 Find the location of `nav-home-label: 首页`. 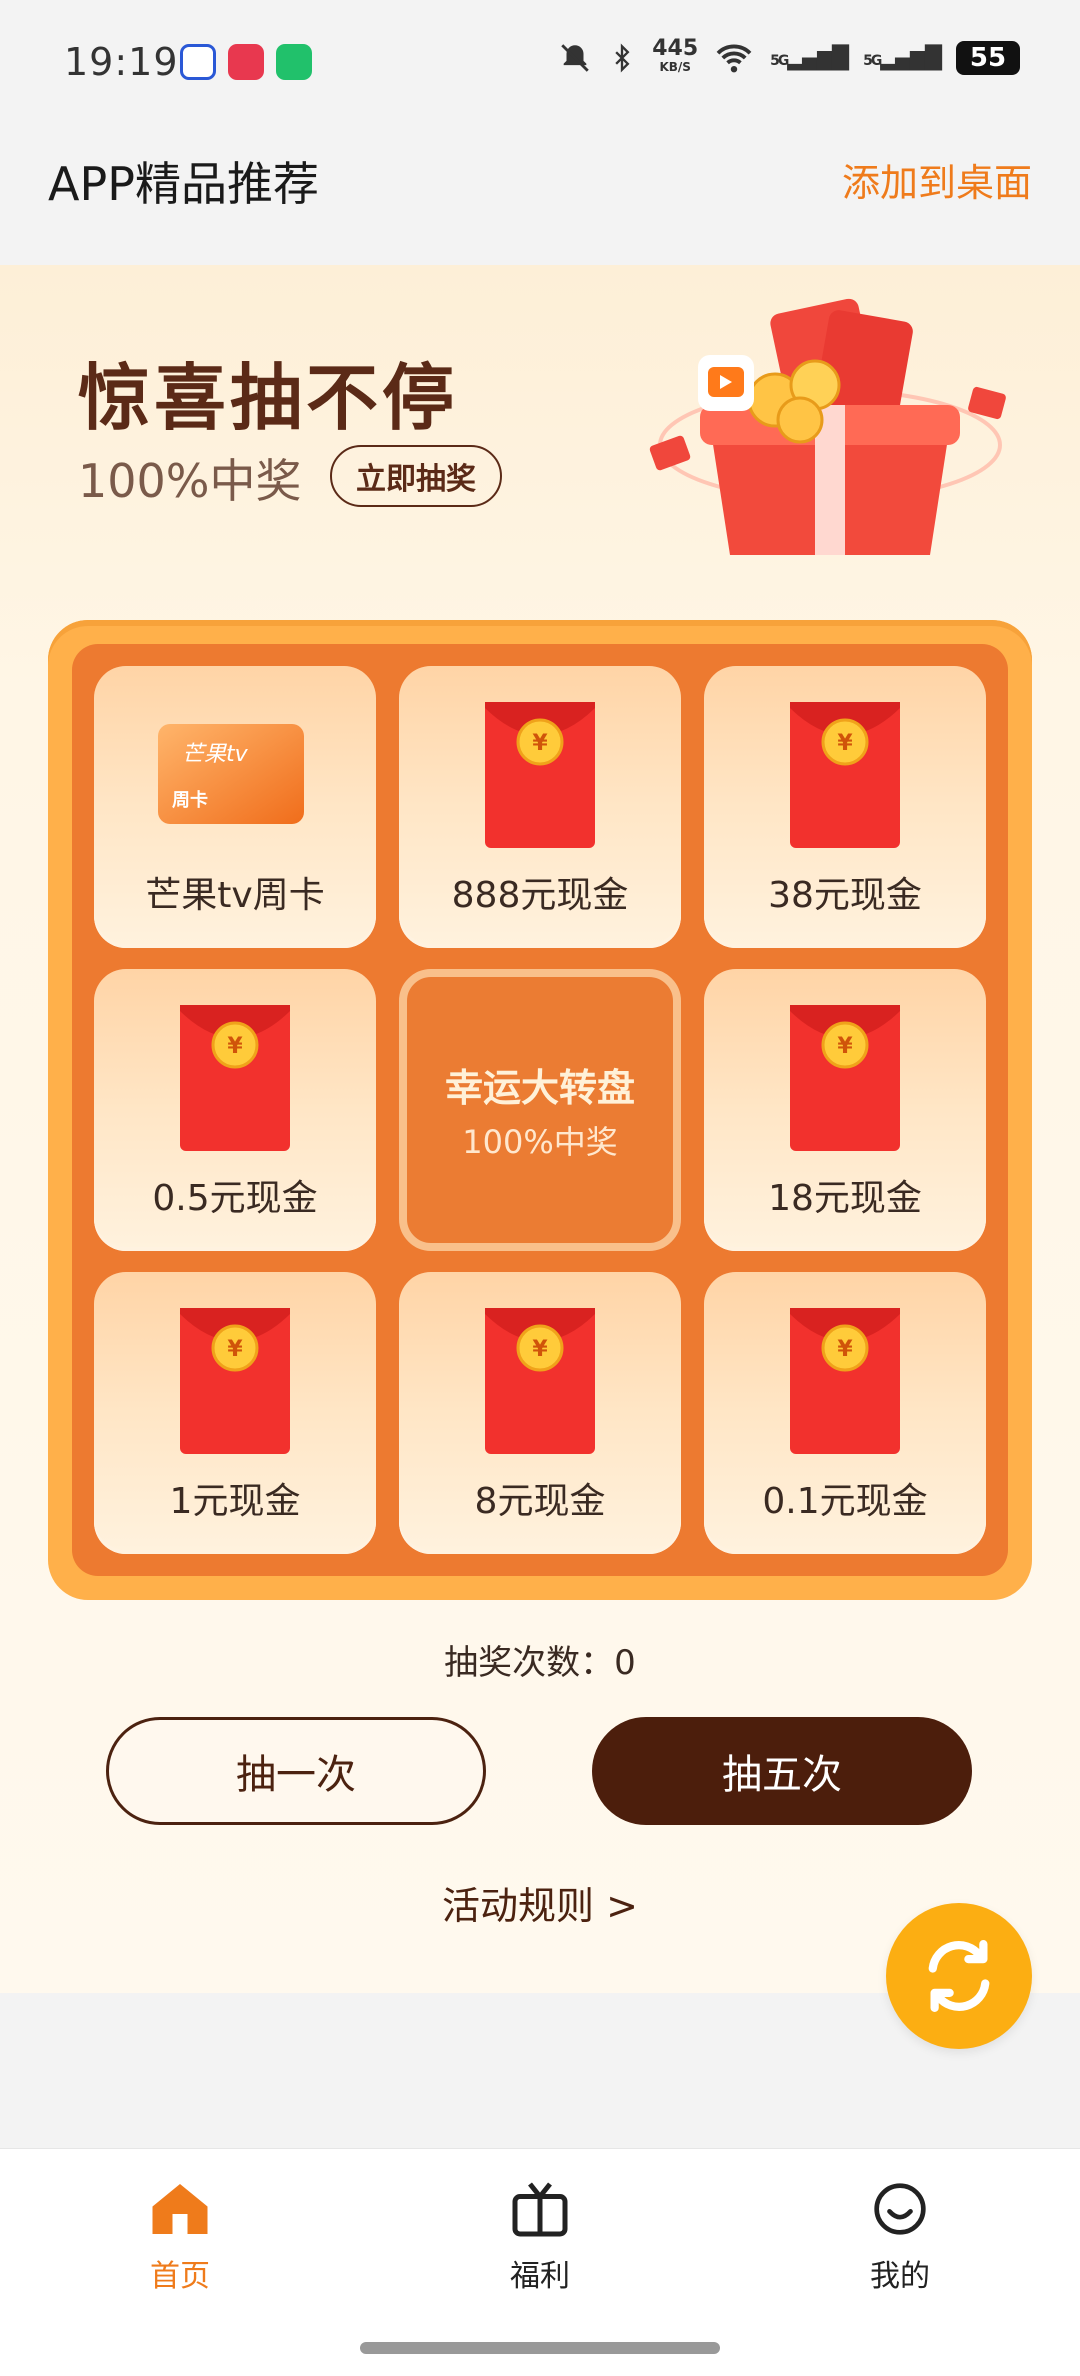

nav-home-label: 首页 is located at coordinates (180, 2276).